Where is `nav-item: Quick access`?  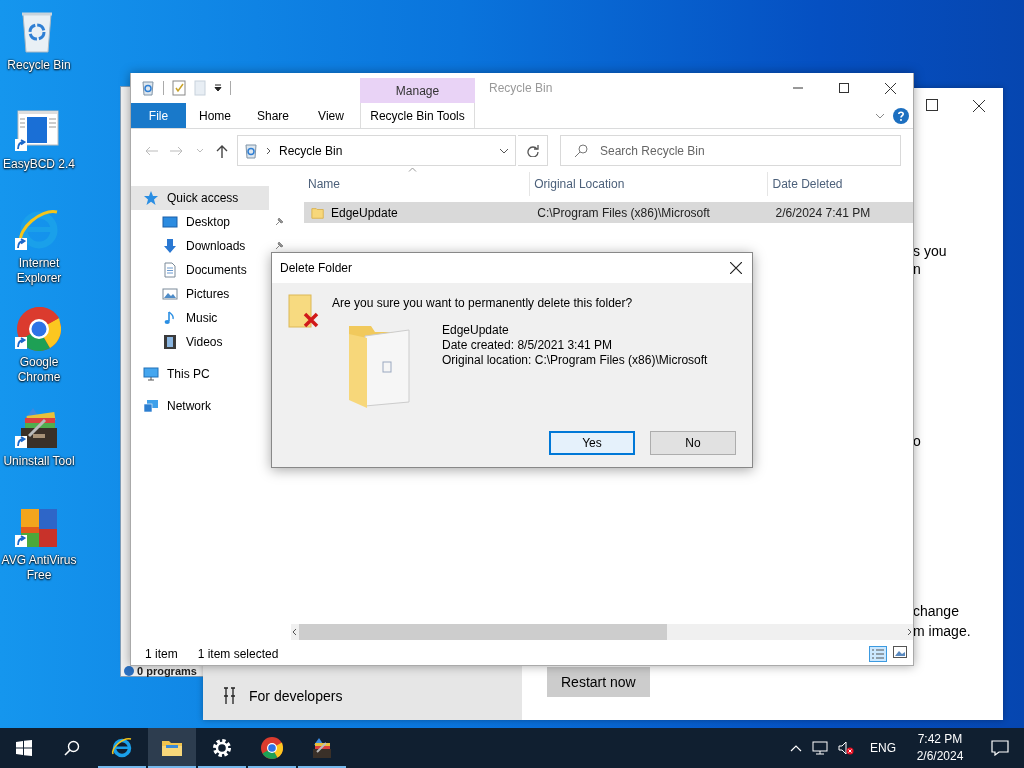
nav-item: Quick access is located at coordinates (200, 198).